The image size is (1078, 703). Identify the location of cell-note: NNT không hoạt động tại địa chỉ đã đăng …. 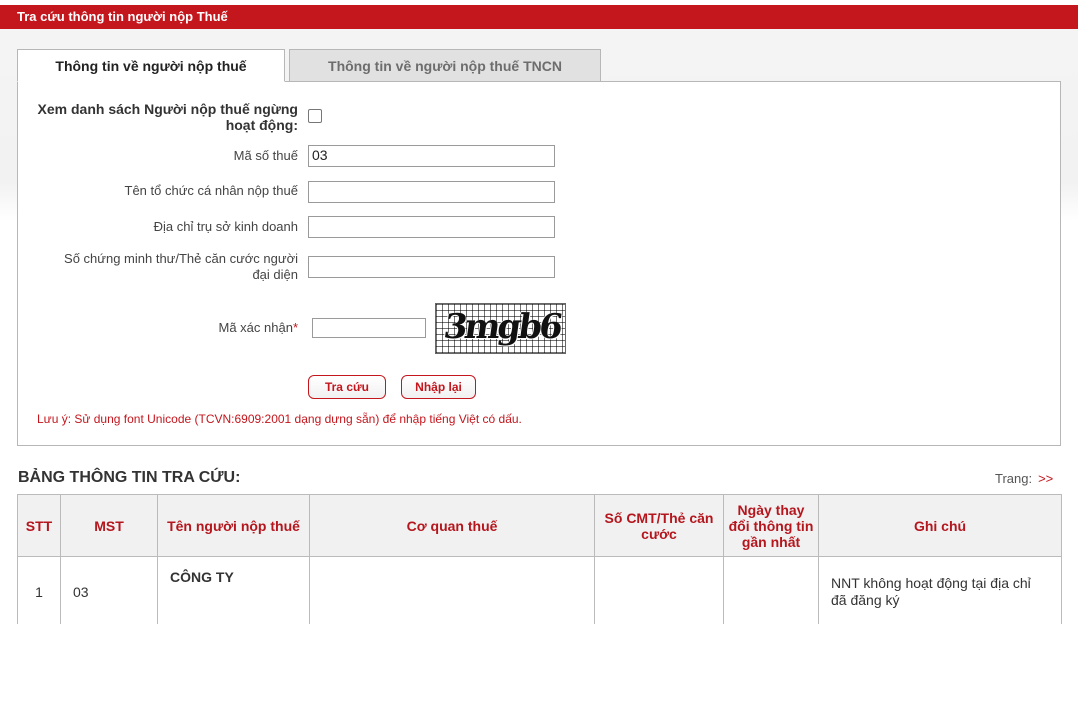
(940, 591).